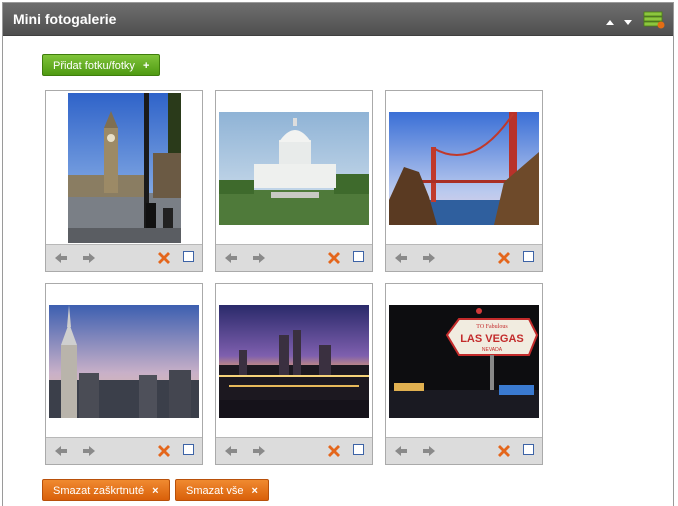 This screenshot has height=506, width=678. Describe the element at coordinates (338, 19) in the screenshot. I see `panel-header: Mini fotogalerie` at that location.